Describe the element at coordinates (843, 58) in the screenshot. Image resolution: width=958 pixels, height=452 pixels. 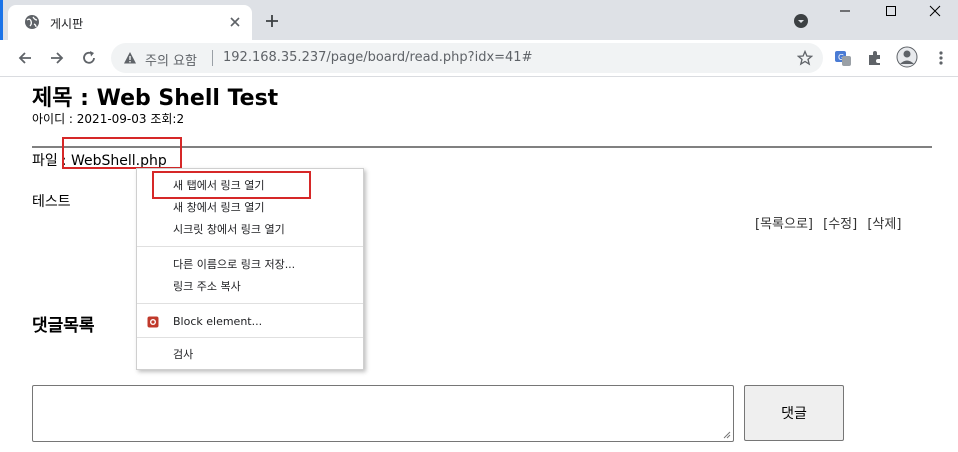
I see `translate-icon: G` at that location.